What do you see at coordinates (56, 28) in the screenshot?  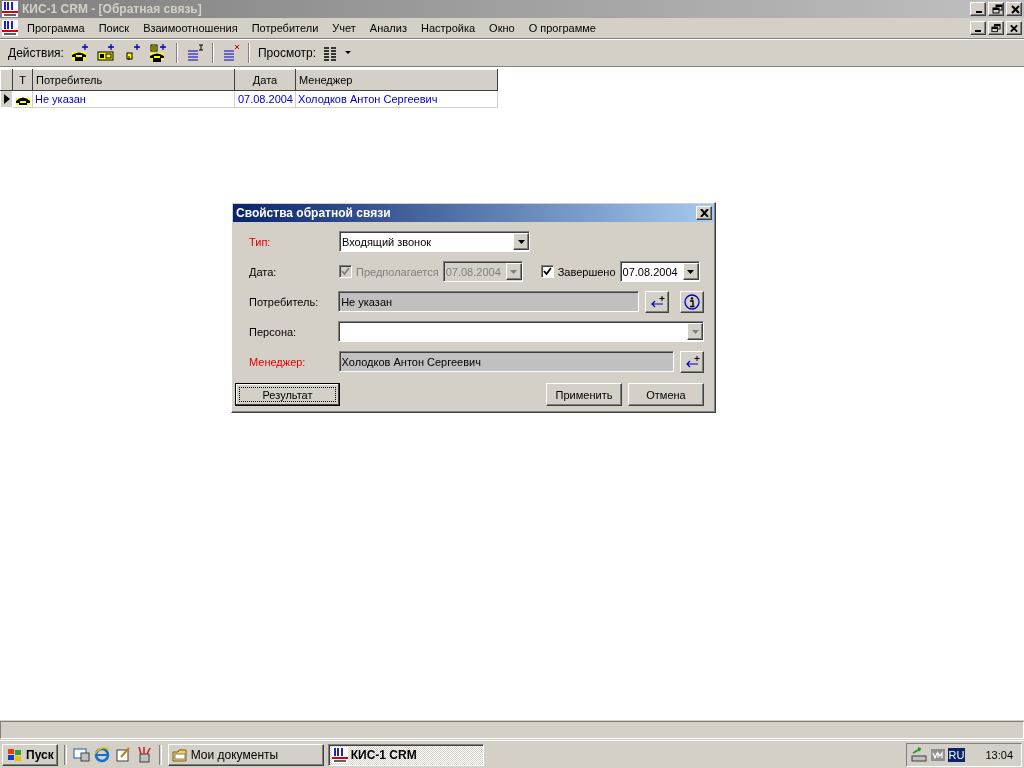 I see `menu-item: Программа` at bounding box center [56, 28].